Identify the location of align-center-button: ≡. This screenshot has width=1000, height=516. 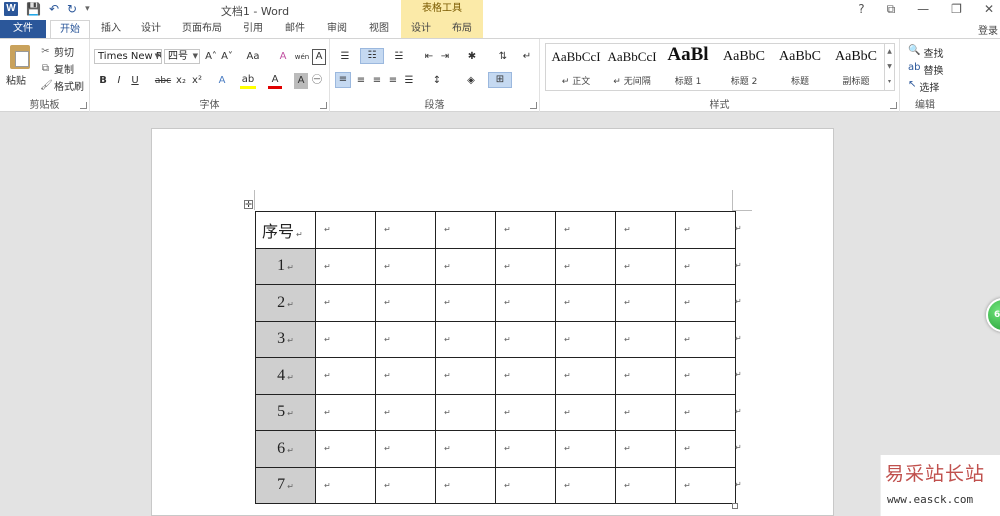
(361, 81).